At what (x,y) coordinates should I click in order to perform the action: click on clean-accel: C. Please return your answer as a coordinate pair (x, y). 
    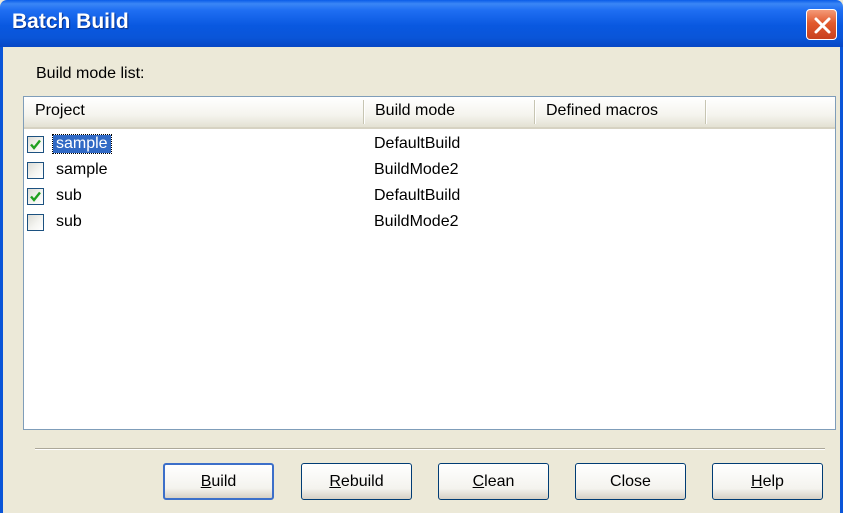
    Looking at the image, I should click on (478, 481).